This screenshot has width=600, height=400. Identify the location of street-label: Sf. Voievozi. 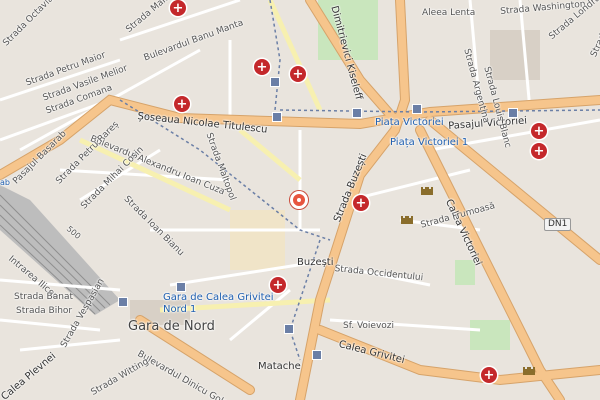
(369, 326).